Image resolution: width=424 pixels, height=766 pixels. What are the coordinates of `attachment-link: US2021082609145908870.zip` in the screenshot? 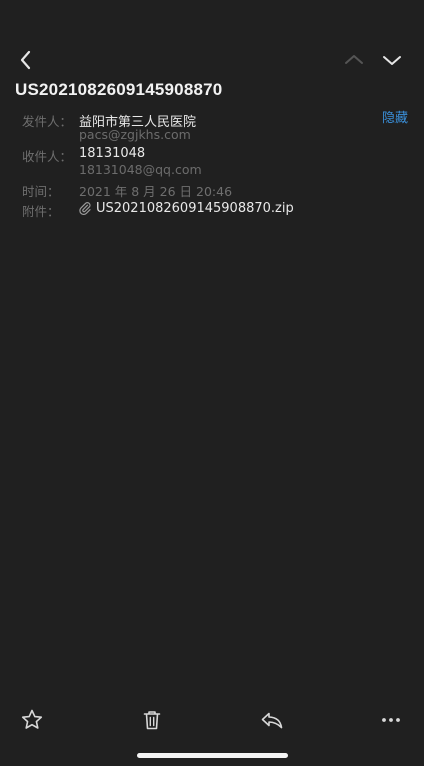 It's located at (186, 208).